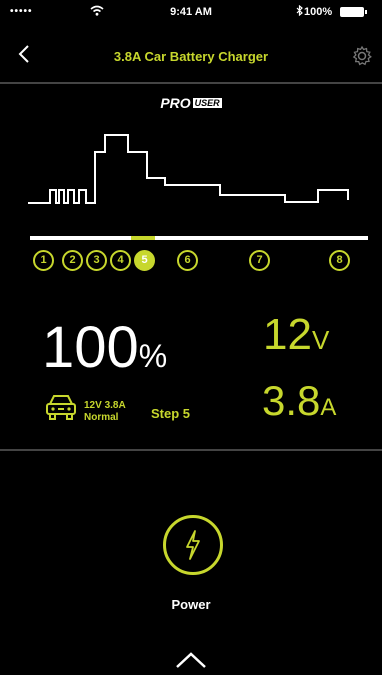 The height and width of the screenshot is (675, 382). What do you see at coordinates (143, 238) in the screenshot?
I see `progress-highlight` at bounding box center [143, 238].